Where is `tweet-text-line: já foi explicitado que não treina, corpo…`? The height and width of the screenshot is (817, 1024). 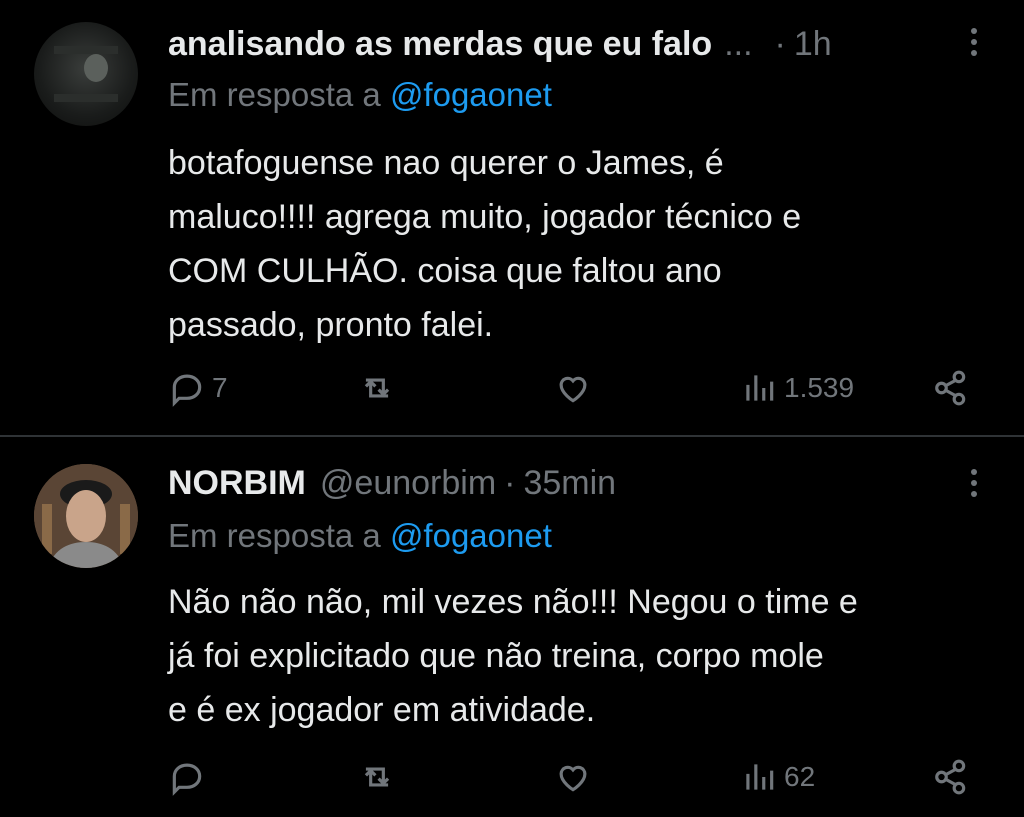
tweet-text-line: já foi explicitado que não treina, corpo… is located at coordinates (496, 656).